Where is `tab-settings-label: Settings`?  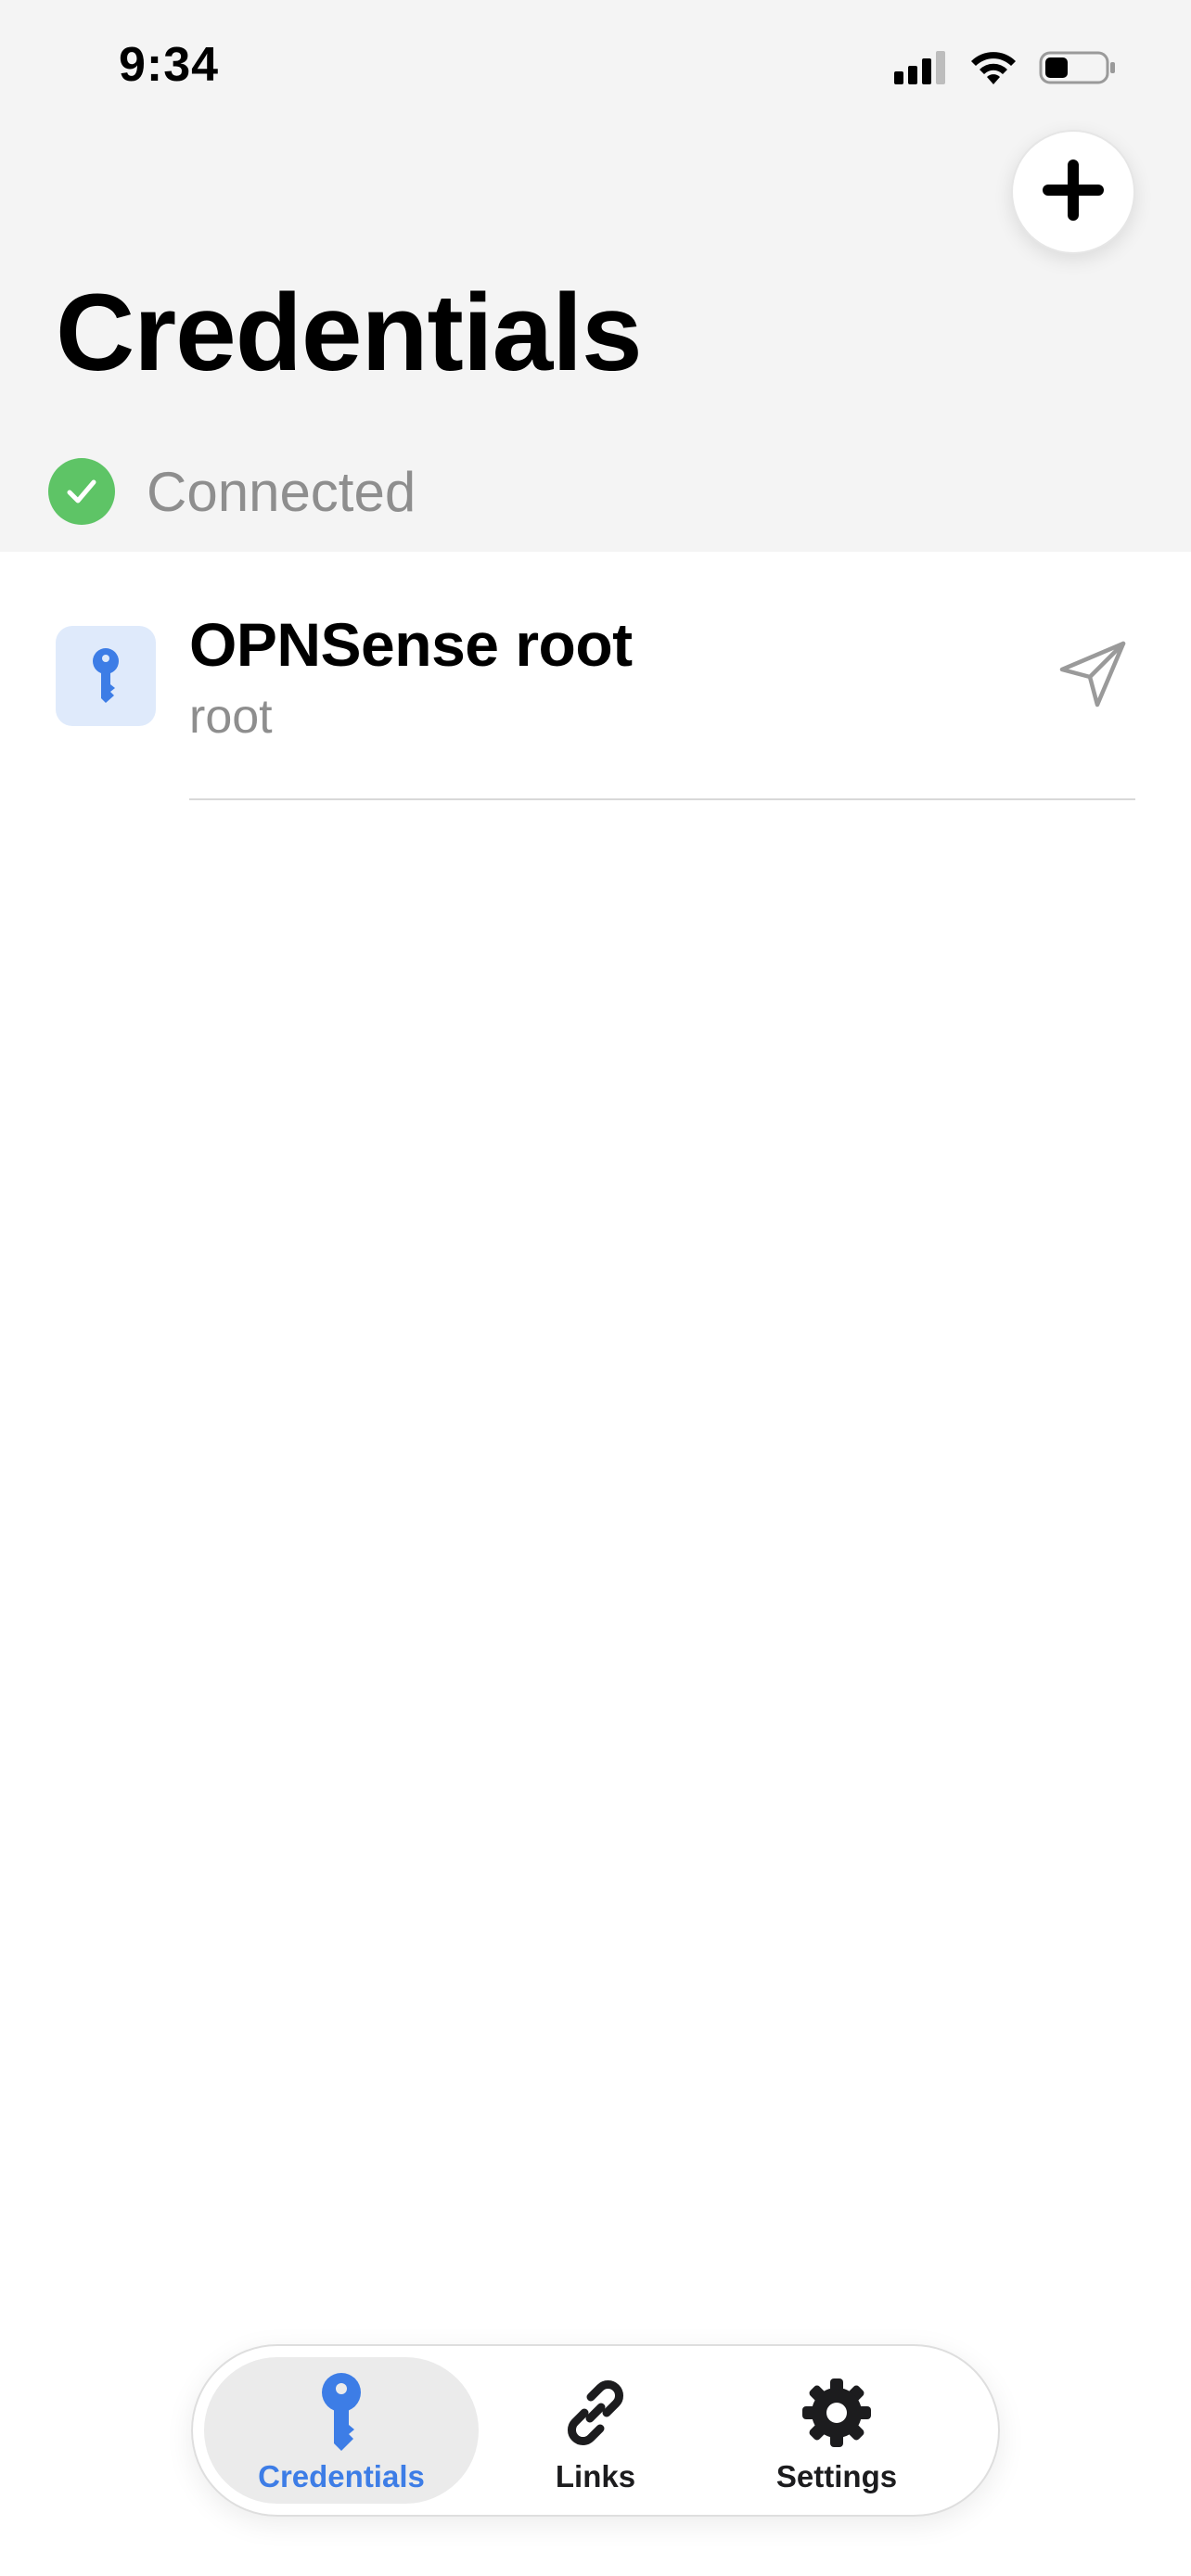 tab-settings-label: Settings is located at coordinates (836, 2476).